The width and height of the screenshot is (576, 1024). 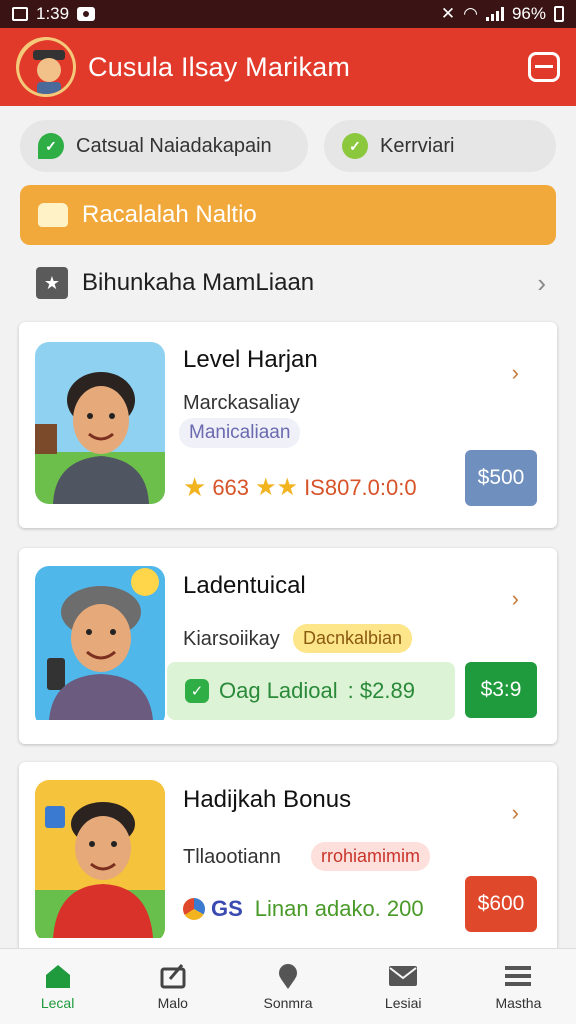 What do you see at coordinates (20, 14) in the screenshot?
I see `gallery-icon` at bounding box center [20, 14].